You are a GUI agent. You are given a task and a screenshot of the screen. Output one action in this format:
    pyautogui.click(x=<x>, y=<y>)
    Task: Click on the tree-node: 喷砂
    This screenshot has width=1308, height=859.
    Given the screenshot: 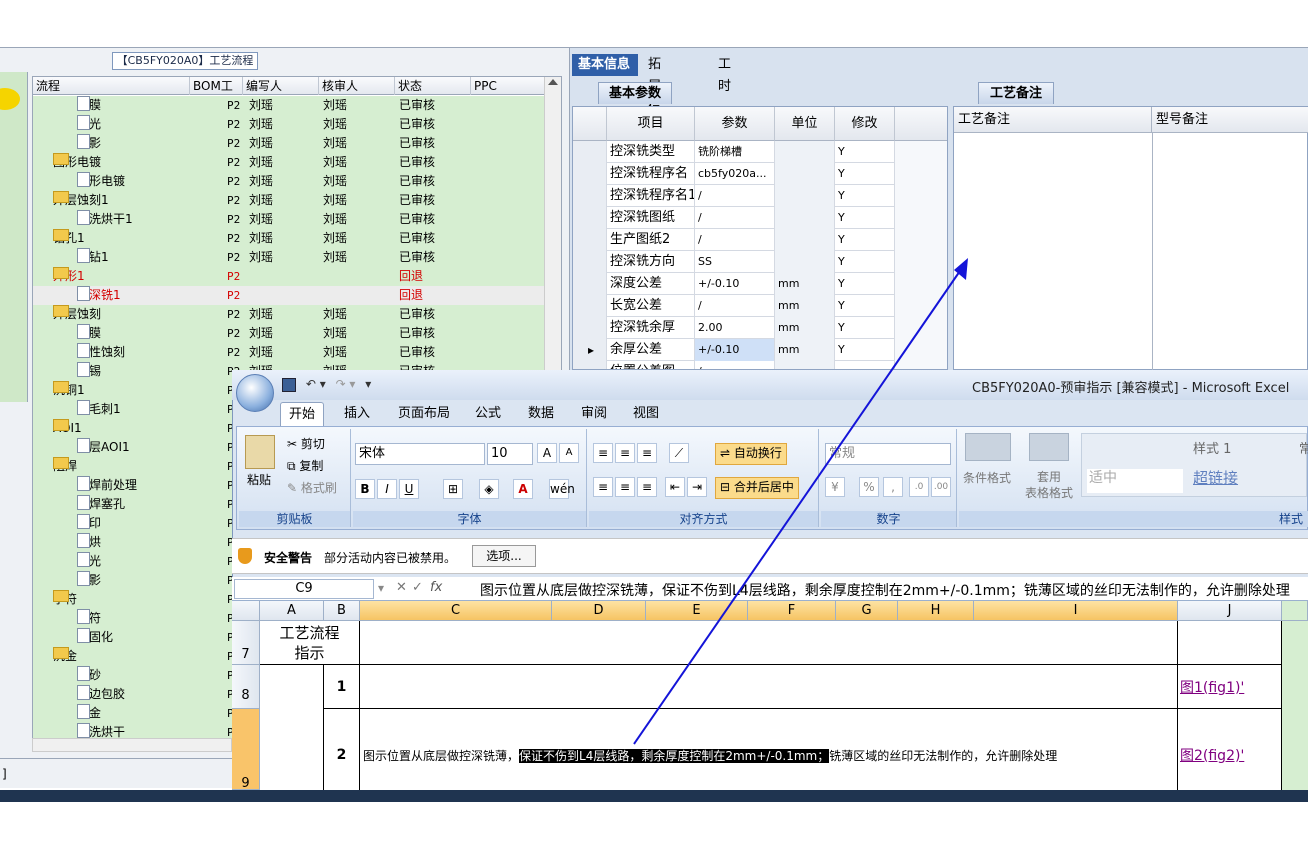 What is the action you would take?
    pyautogui.click(x=89, y=675)
    